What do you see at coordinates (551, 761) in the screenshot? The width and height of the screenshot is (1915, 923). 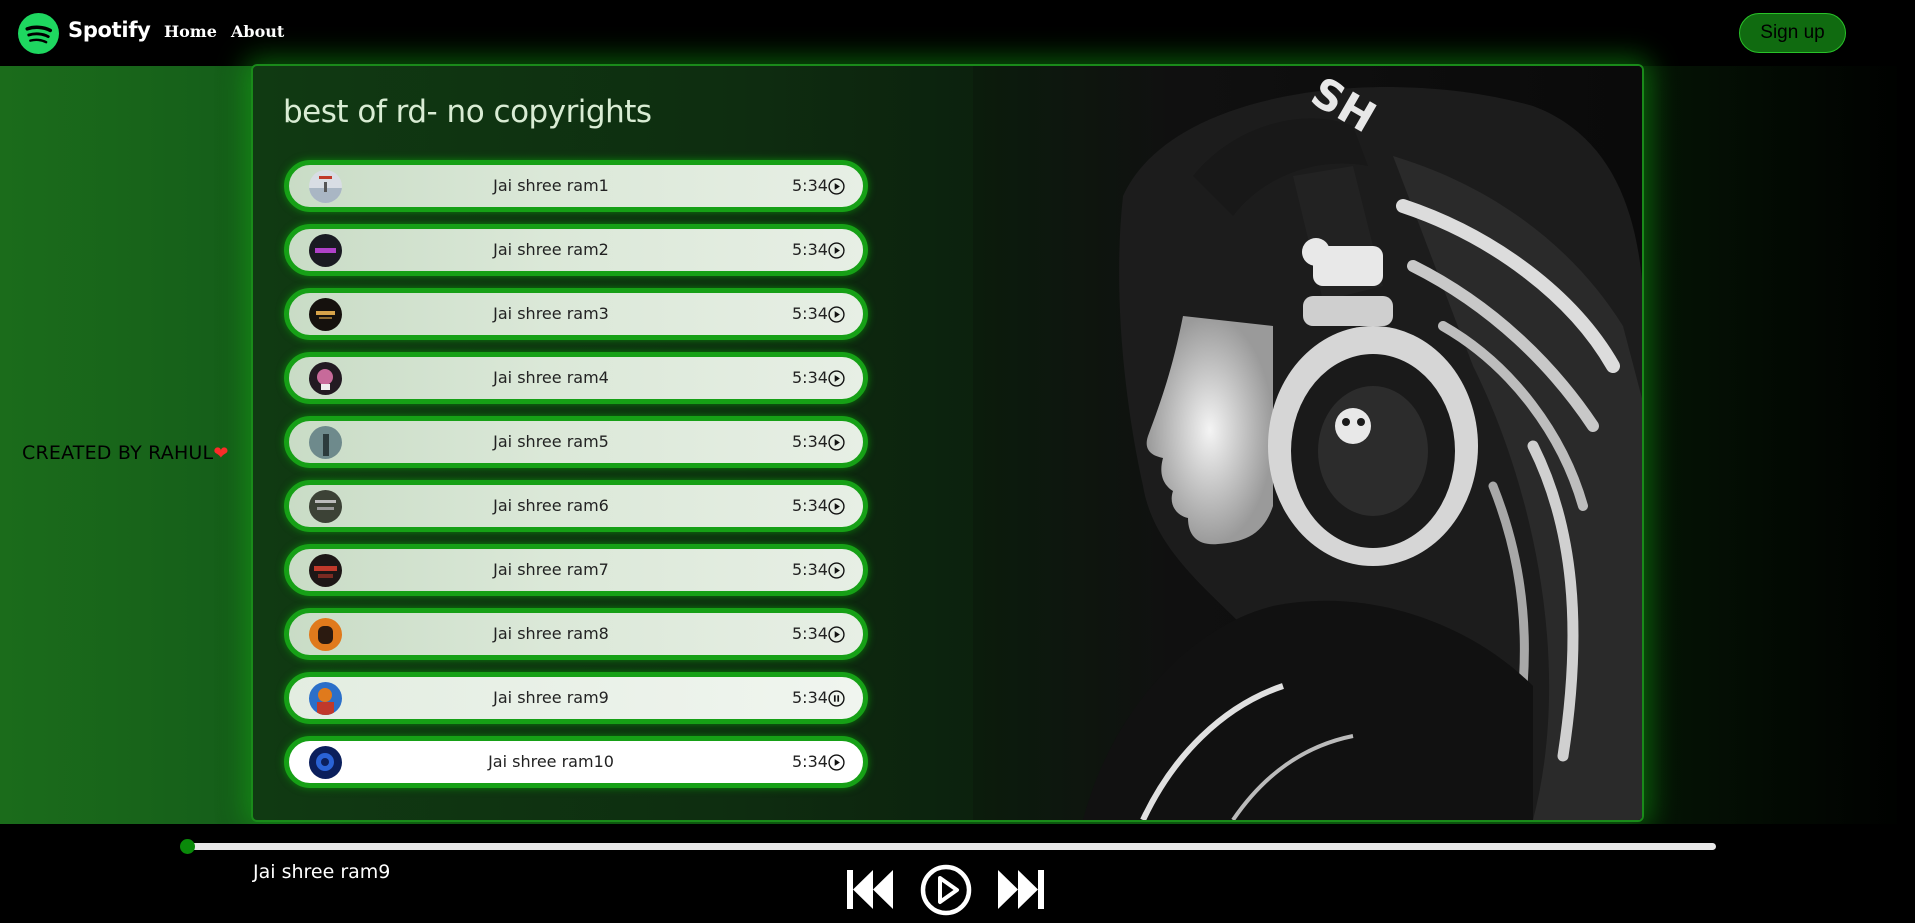 I see `song-title: Jai shree ram10` at bounding box center [551, 761].